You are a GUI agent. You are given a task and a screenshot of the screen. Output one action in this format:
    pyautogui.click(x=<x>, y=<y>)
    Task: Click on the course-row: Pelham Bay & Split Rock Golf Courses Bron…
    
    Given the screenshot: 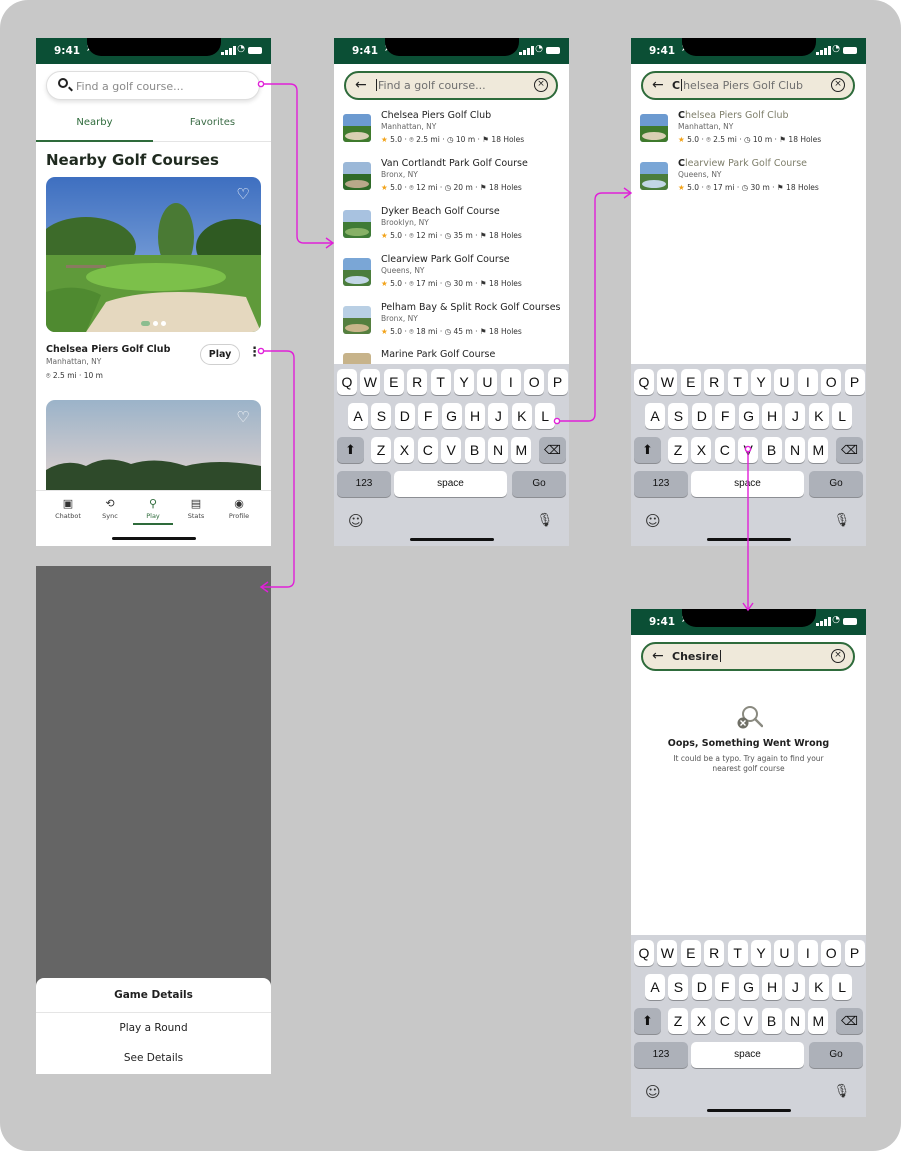 What is the action you would take?
    pyautogui.click(x=453, y=325)
    